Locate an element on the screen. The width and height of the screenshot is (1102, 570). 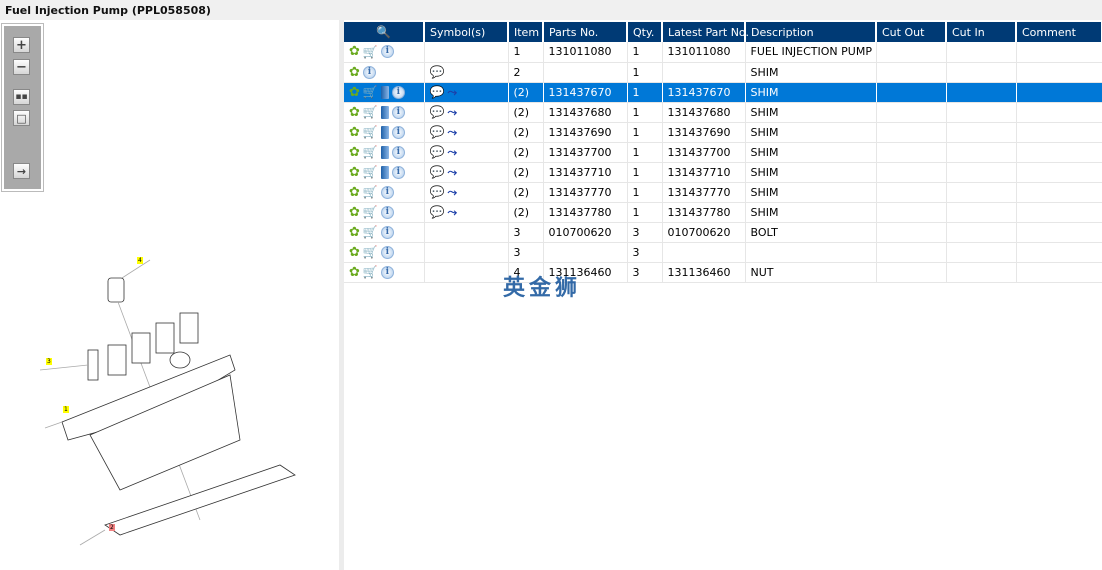
cell-desc: BOLT is located at coordinates (811, 232).